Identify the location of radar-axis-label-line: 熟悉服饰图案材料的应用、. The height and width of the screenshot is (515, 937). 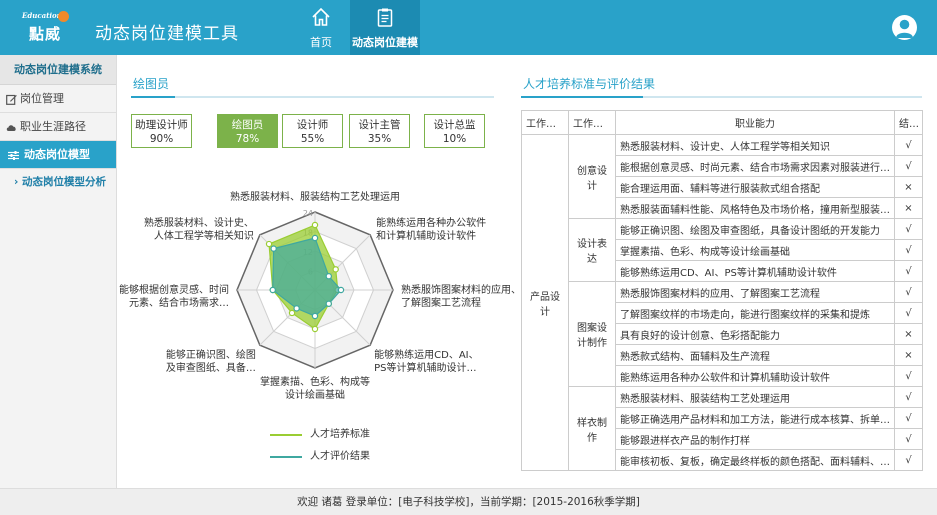
(461, 290).